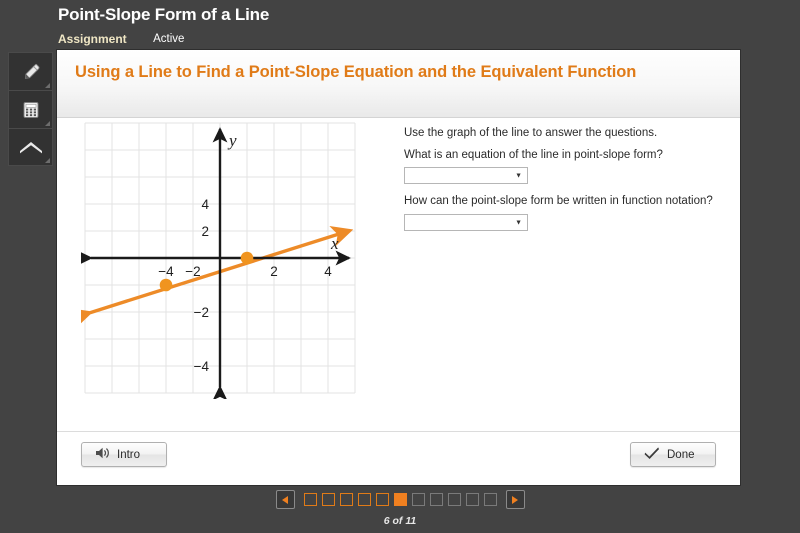 This screenshot has width=800, height=533. Describe the element at coordinates (192, 271) in the screenshot. I see `xtick--2b: −2` at that location.